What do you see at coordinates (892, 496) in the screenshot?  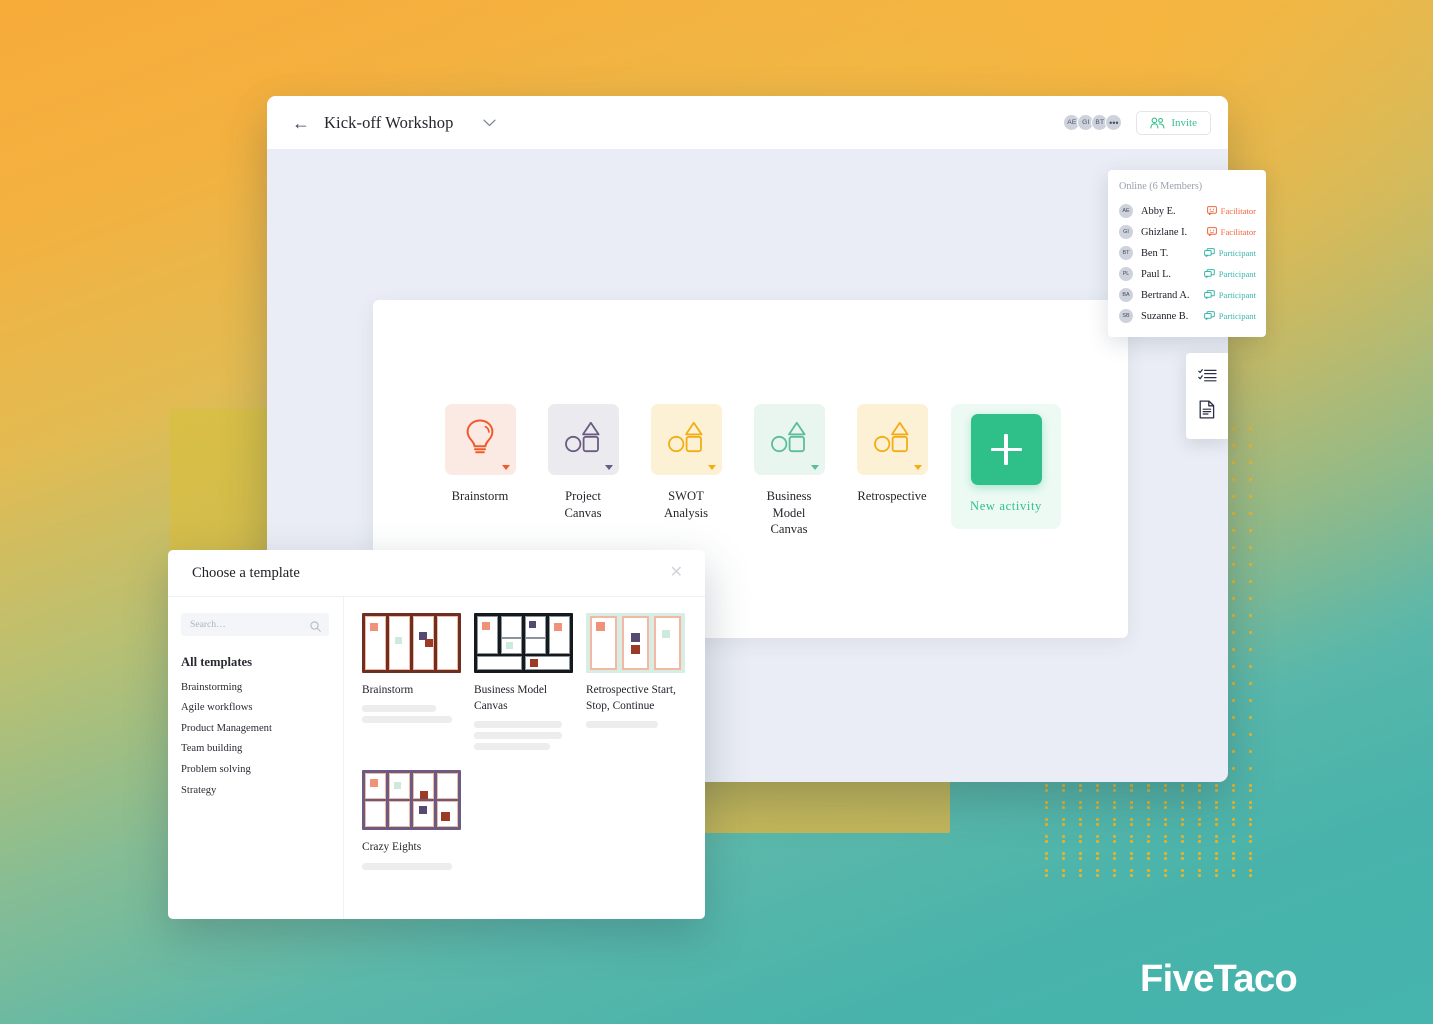 I see `activity-label: Retrospective` at bounding box center [892, 496].